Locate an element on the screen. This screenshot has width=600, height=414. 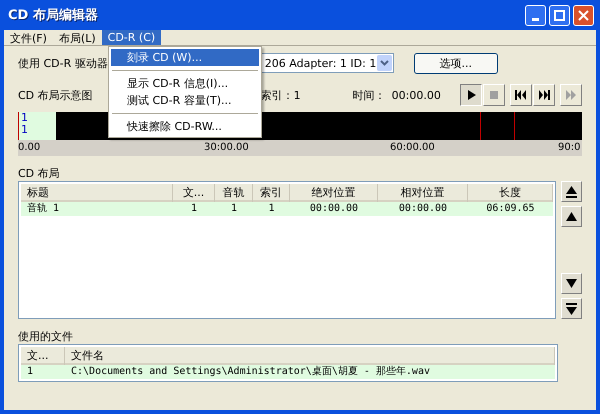
drive-label: 使用 CD-R 驱动器 is located at coordinates (63, 63).